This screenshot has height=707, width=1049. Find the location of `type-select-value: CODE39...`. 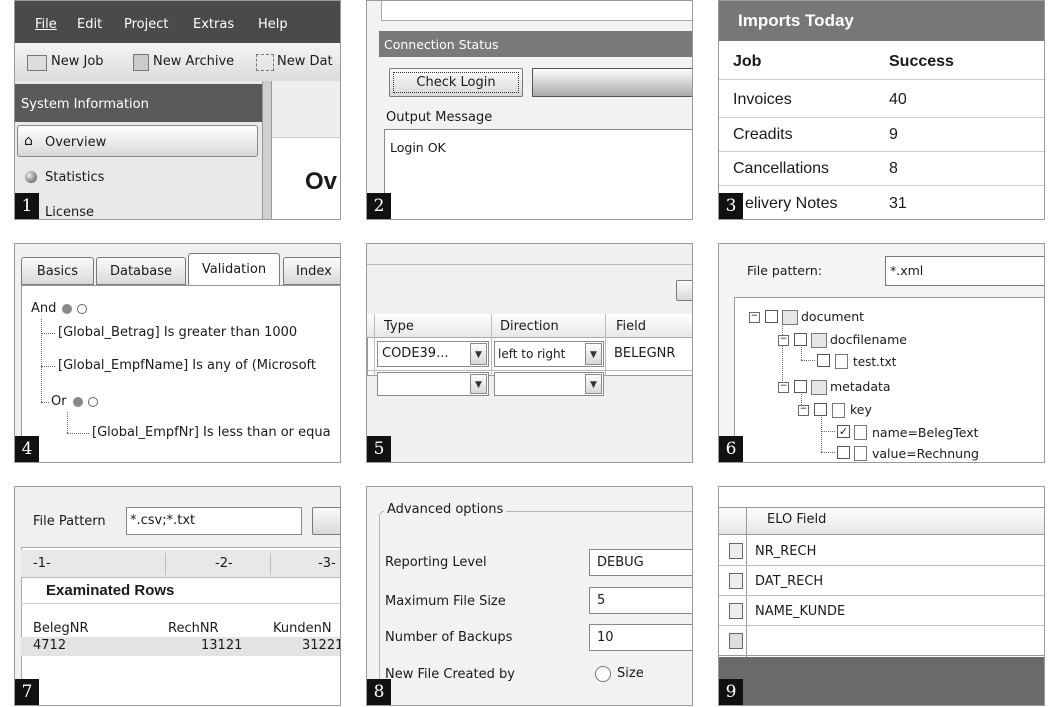

type-select-value: CODE39... is located at coordinates (415, 353).